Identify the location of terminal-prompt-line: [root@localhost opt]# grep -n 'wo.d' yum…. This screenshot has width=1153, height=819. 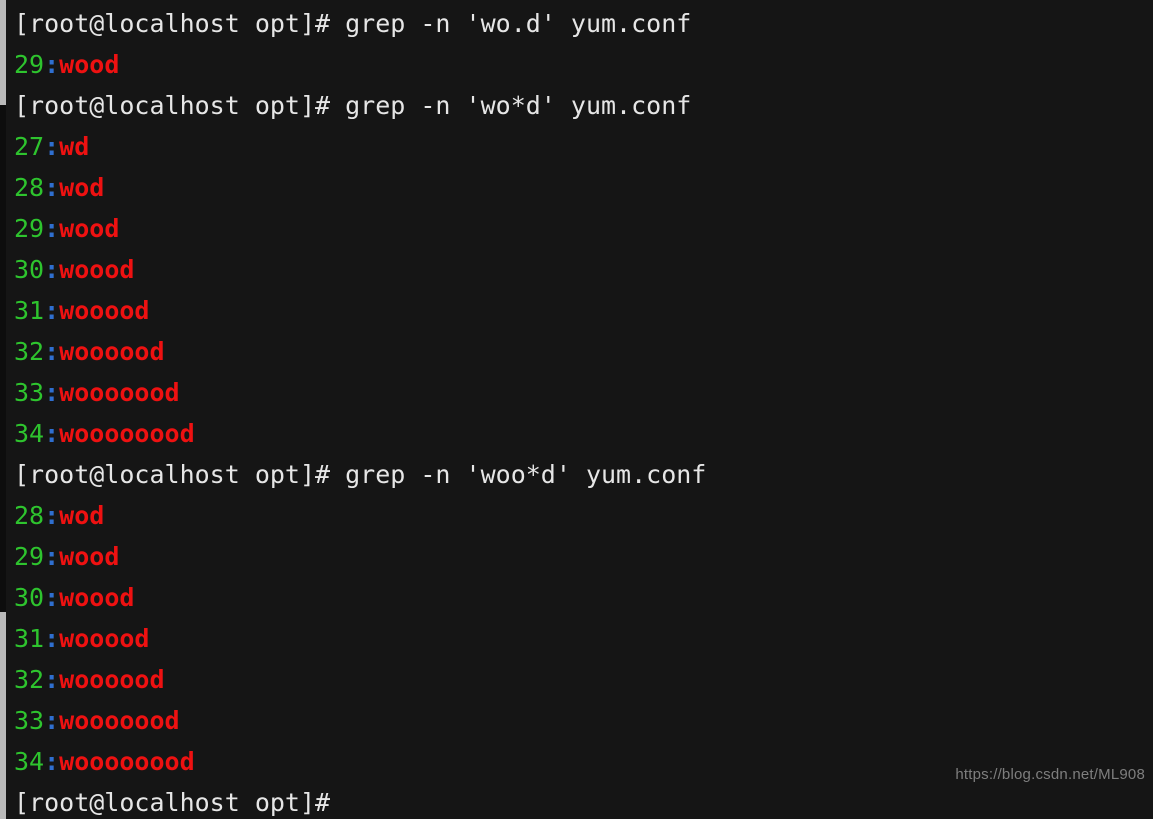
(583, 23).